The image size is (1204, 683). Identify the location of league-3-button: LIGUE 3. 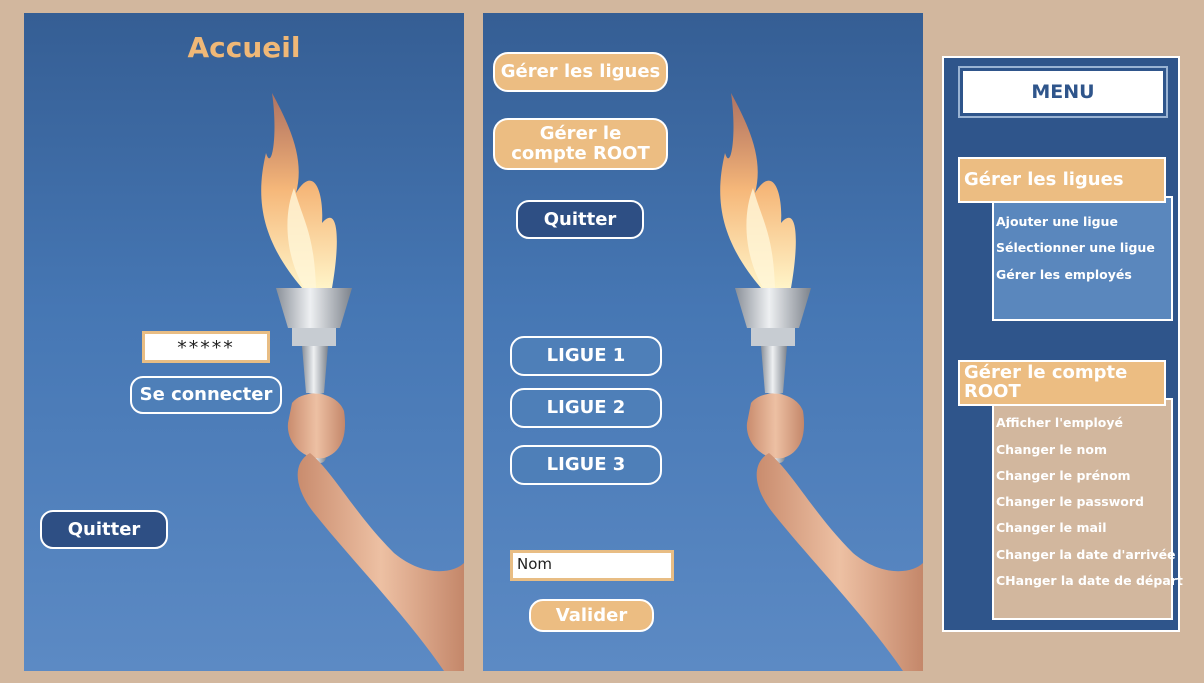
(586, 465).